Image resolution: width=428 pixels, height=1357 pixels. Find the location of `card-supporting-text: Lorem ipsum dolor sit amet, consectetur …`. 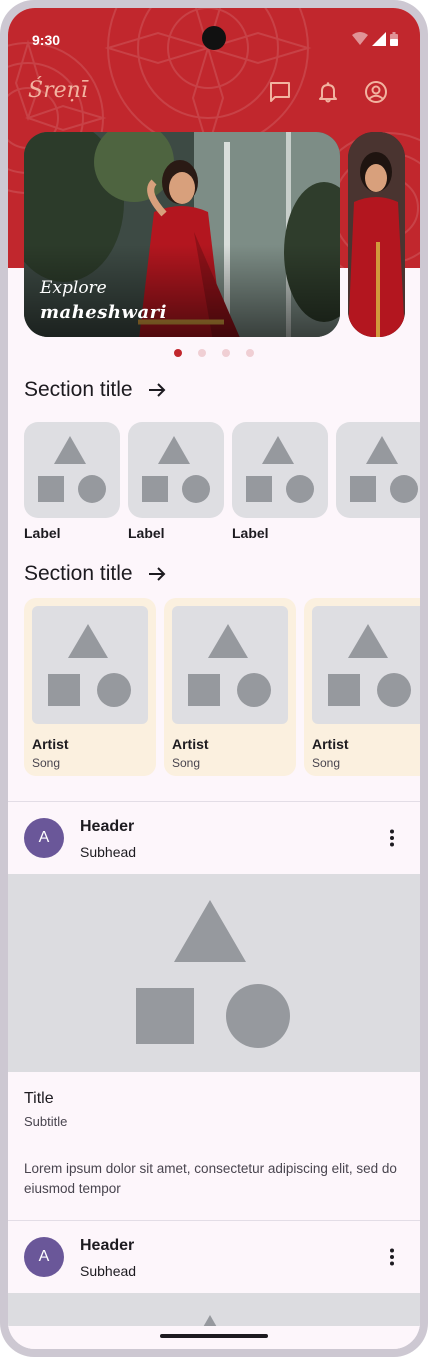

card-supporting-text: Lorem ipsum dolor sit amet, consectetur … is located at coordinates (210, 1178).